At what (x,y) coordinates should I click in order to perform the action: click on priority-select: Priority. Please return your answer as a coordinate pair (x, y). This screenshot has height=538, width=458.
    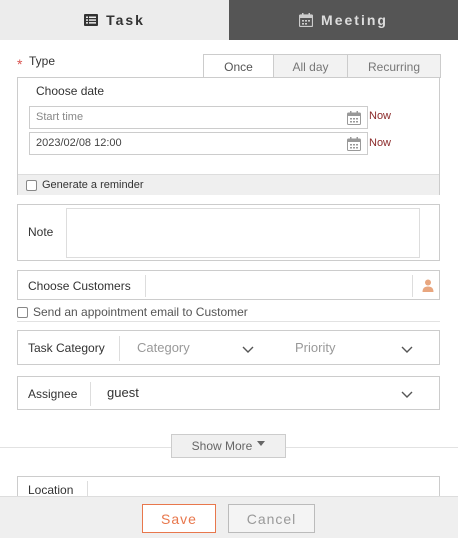
    Looking at the image, I should click on (315, 347).